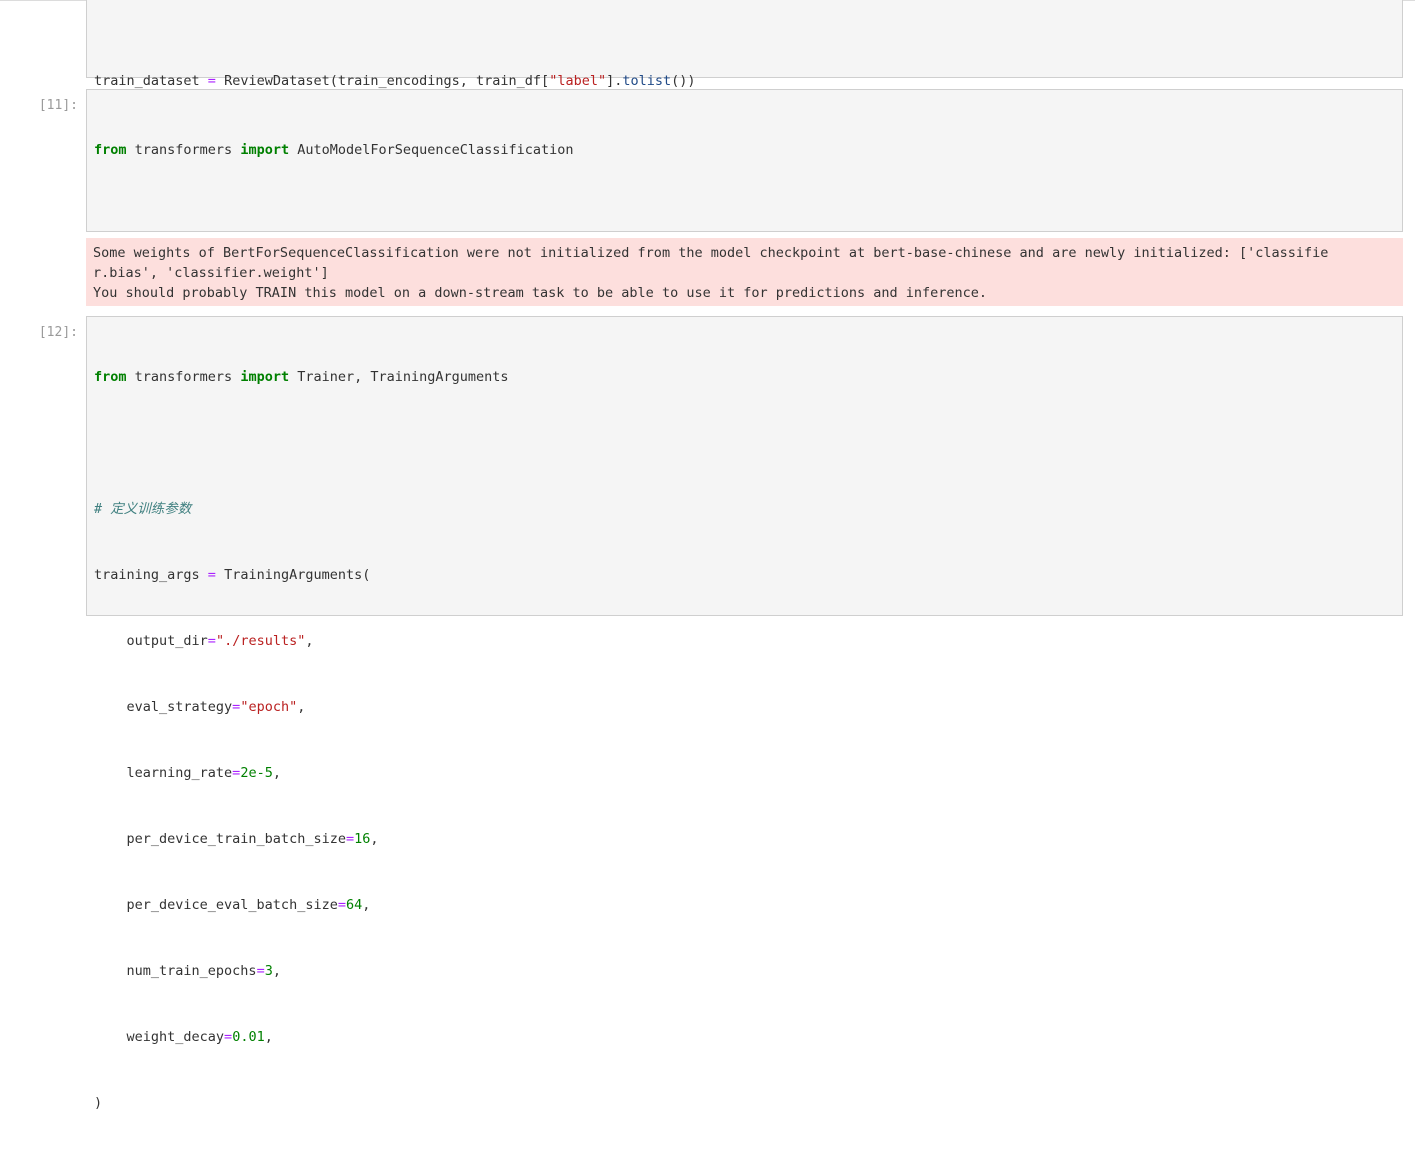 Image resolution: width=1415 pixels, height=1158 pixels. Describe the element at coordinates (183, 1037) in the screenshot. I see `code-line: weight_decay=0.01,` at that location.